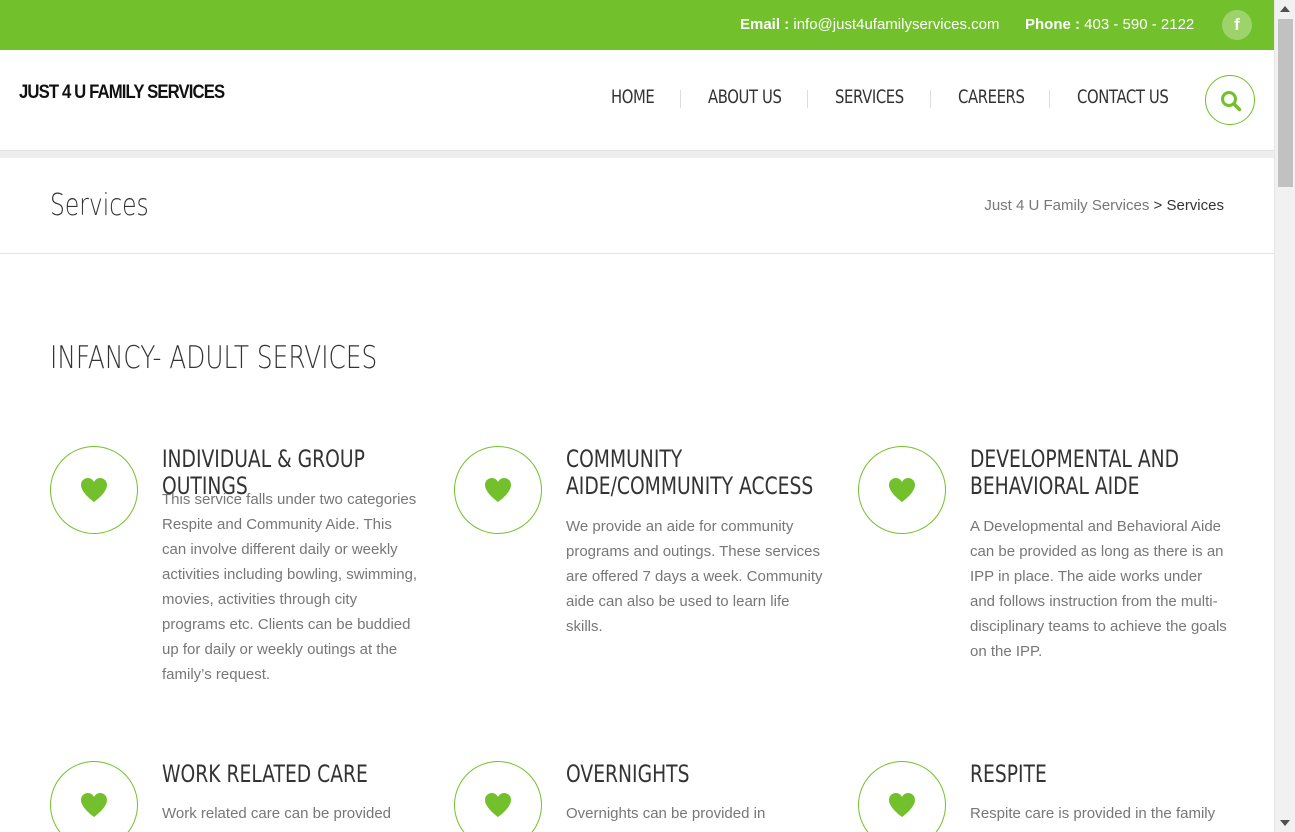 The height and width of the screenshot is (832, 1295). What do you see at coordinates (122, 93) in the screenshot?
I see `site-logo: JUST 4 U FAMILY SERVICES` at bounding box center [122, 93].